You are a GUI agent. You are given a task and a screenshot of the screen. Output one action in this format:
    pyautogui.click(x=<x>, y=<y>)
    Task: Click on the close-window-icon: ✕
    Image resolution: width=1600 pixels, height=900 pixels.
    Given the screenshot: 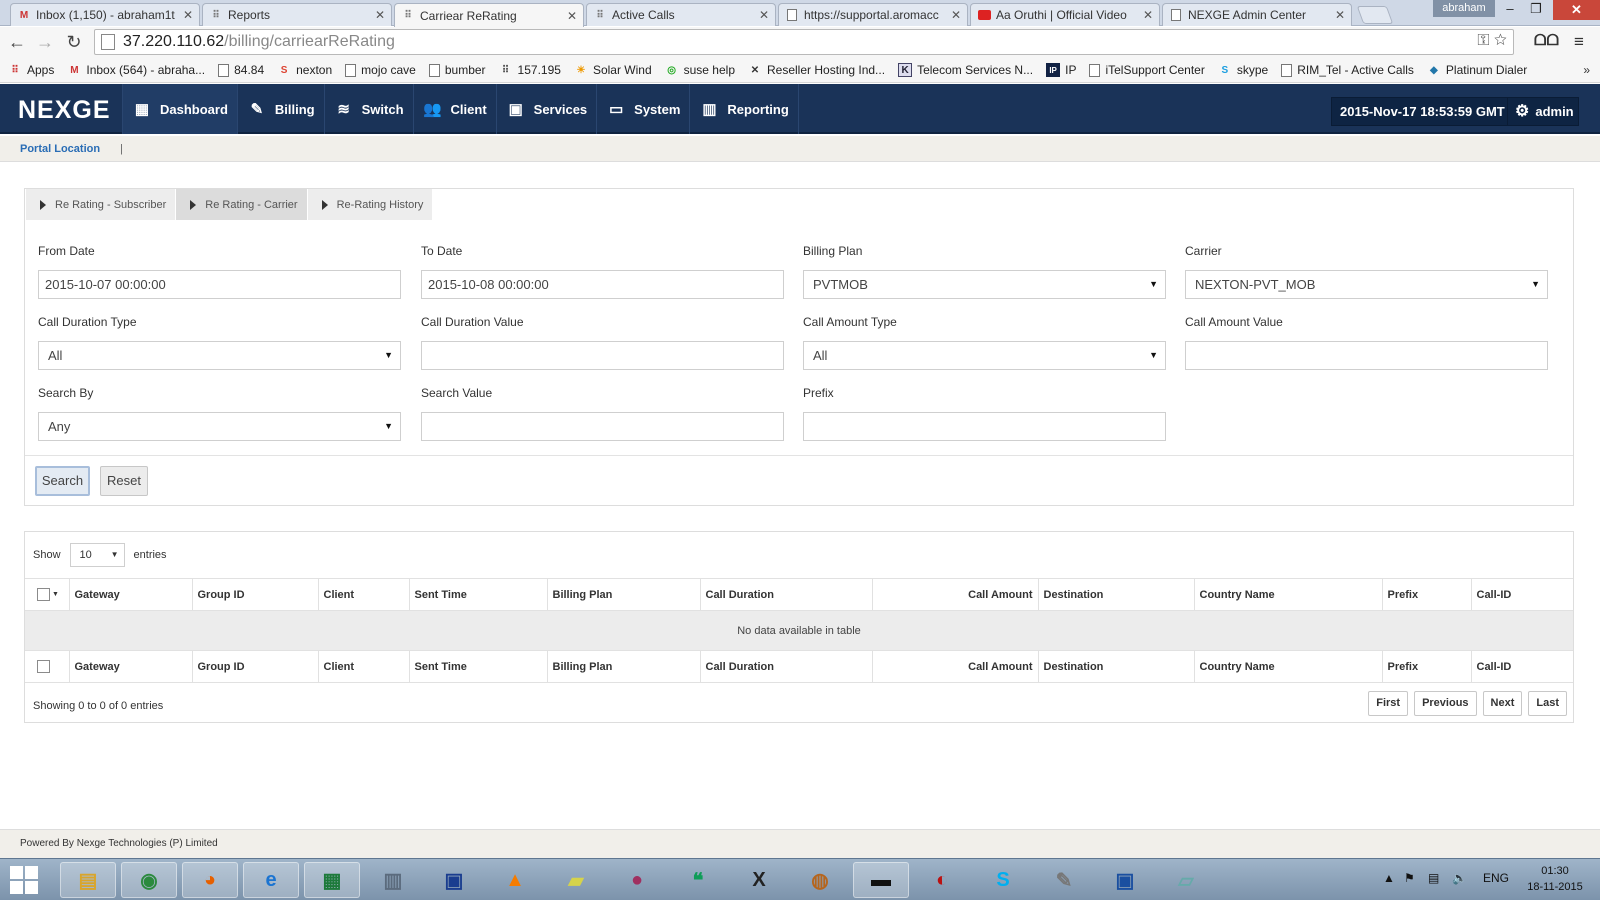 What is the action you would take?
    pyautogui.click(x=1576, y=10)
    